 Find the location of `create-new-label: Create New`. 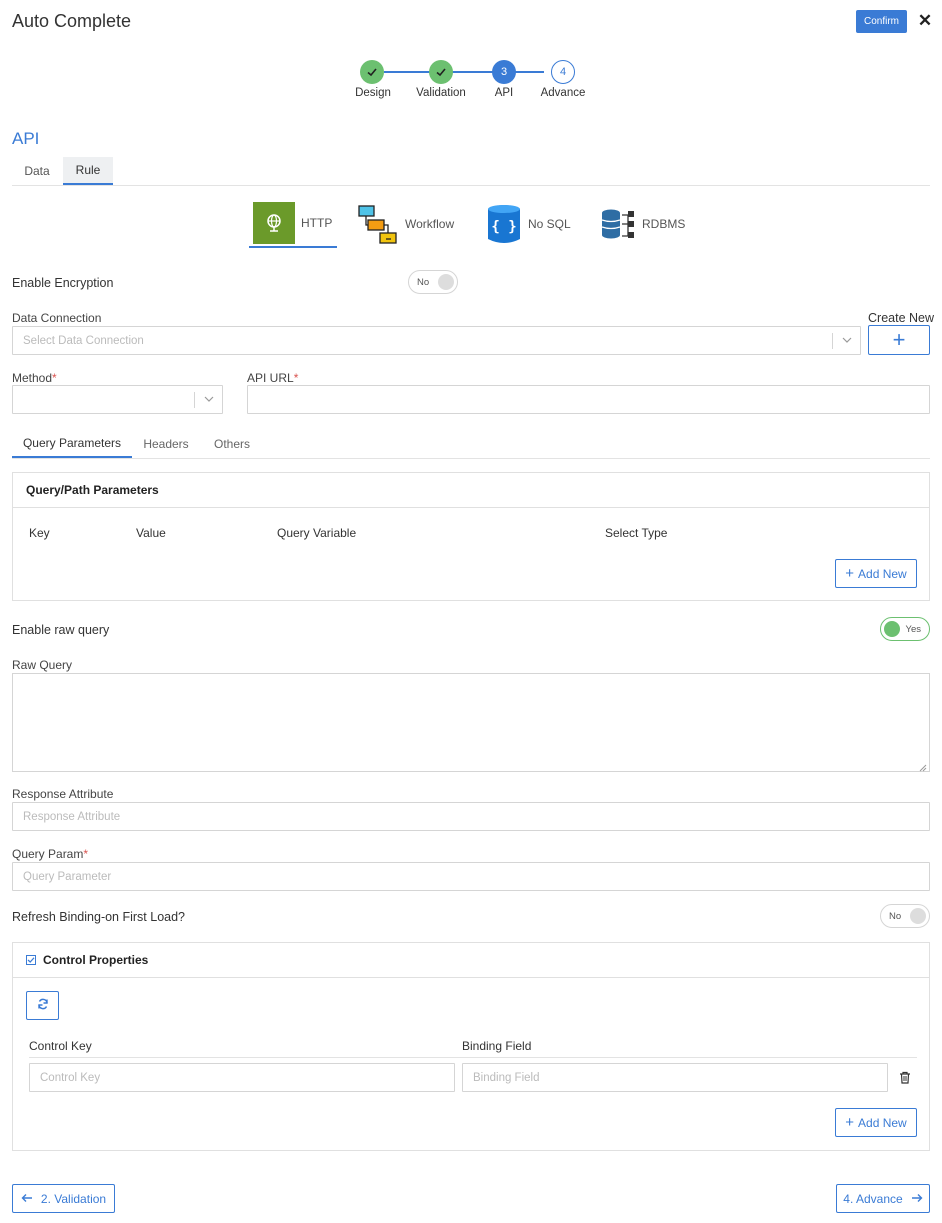

create-new-label: Create New is located at coordinates (901, 318).